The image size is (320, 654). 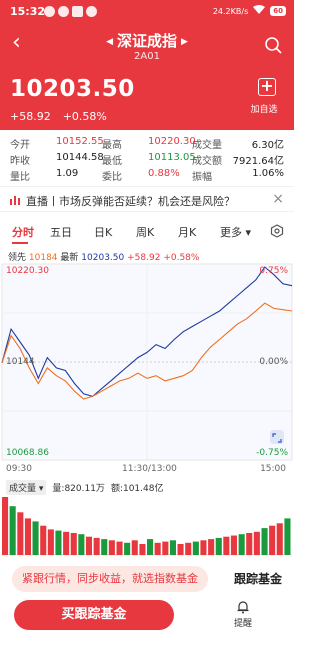 I want to click on amt-label: 成交额, so click(x=207, y=161).